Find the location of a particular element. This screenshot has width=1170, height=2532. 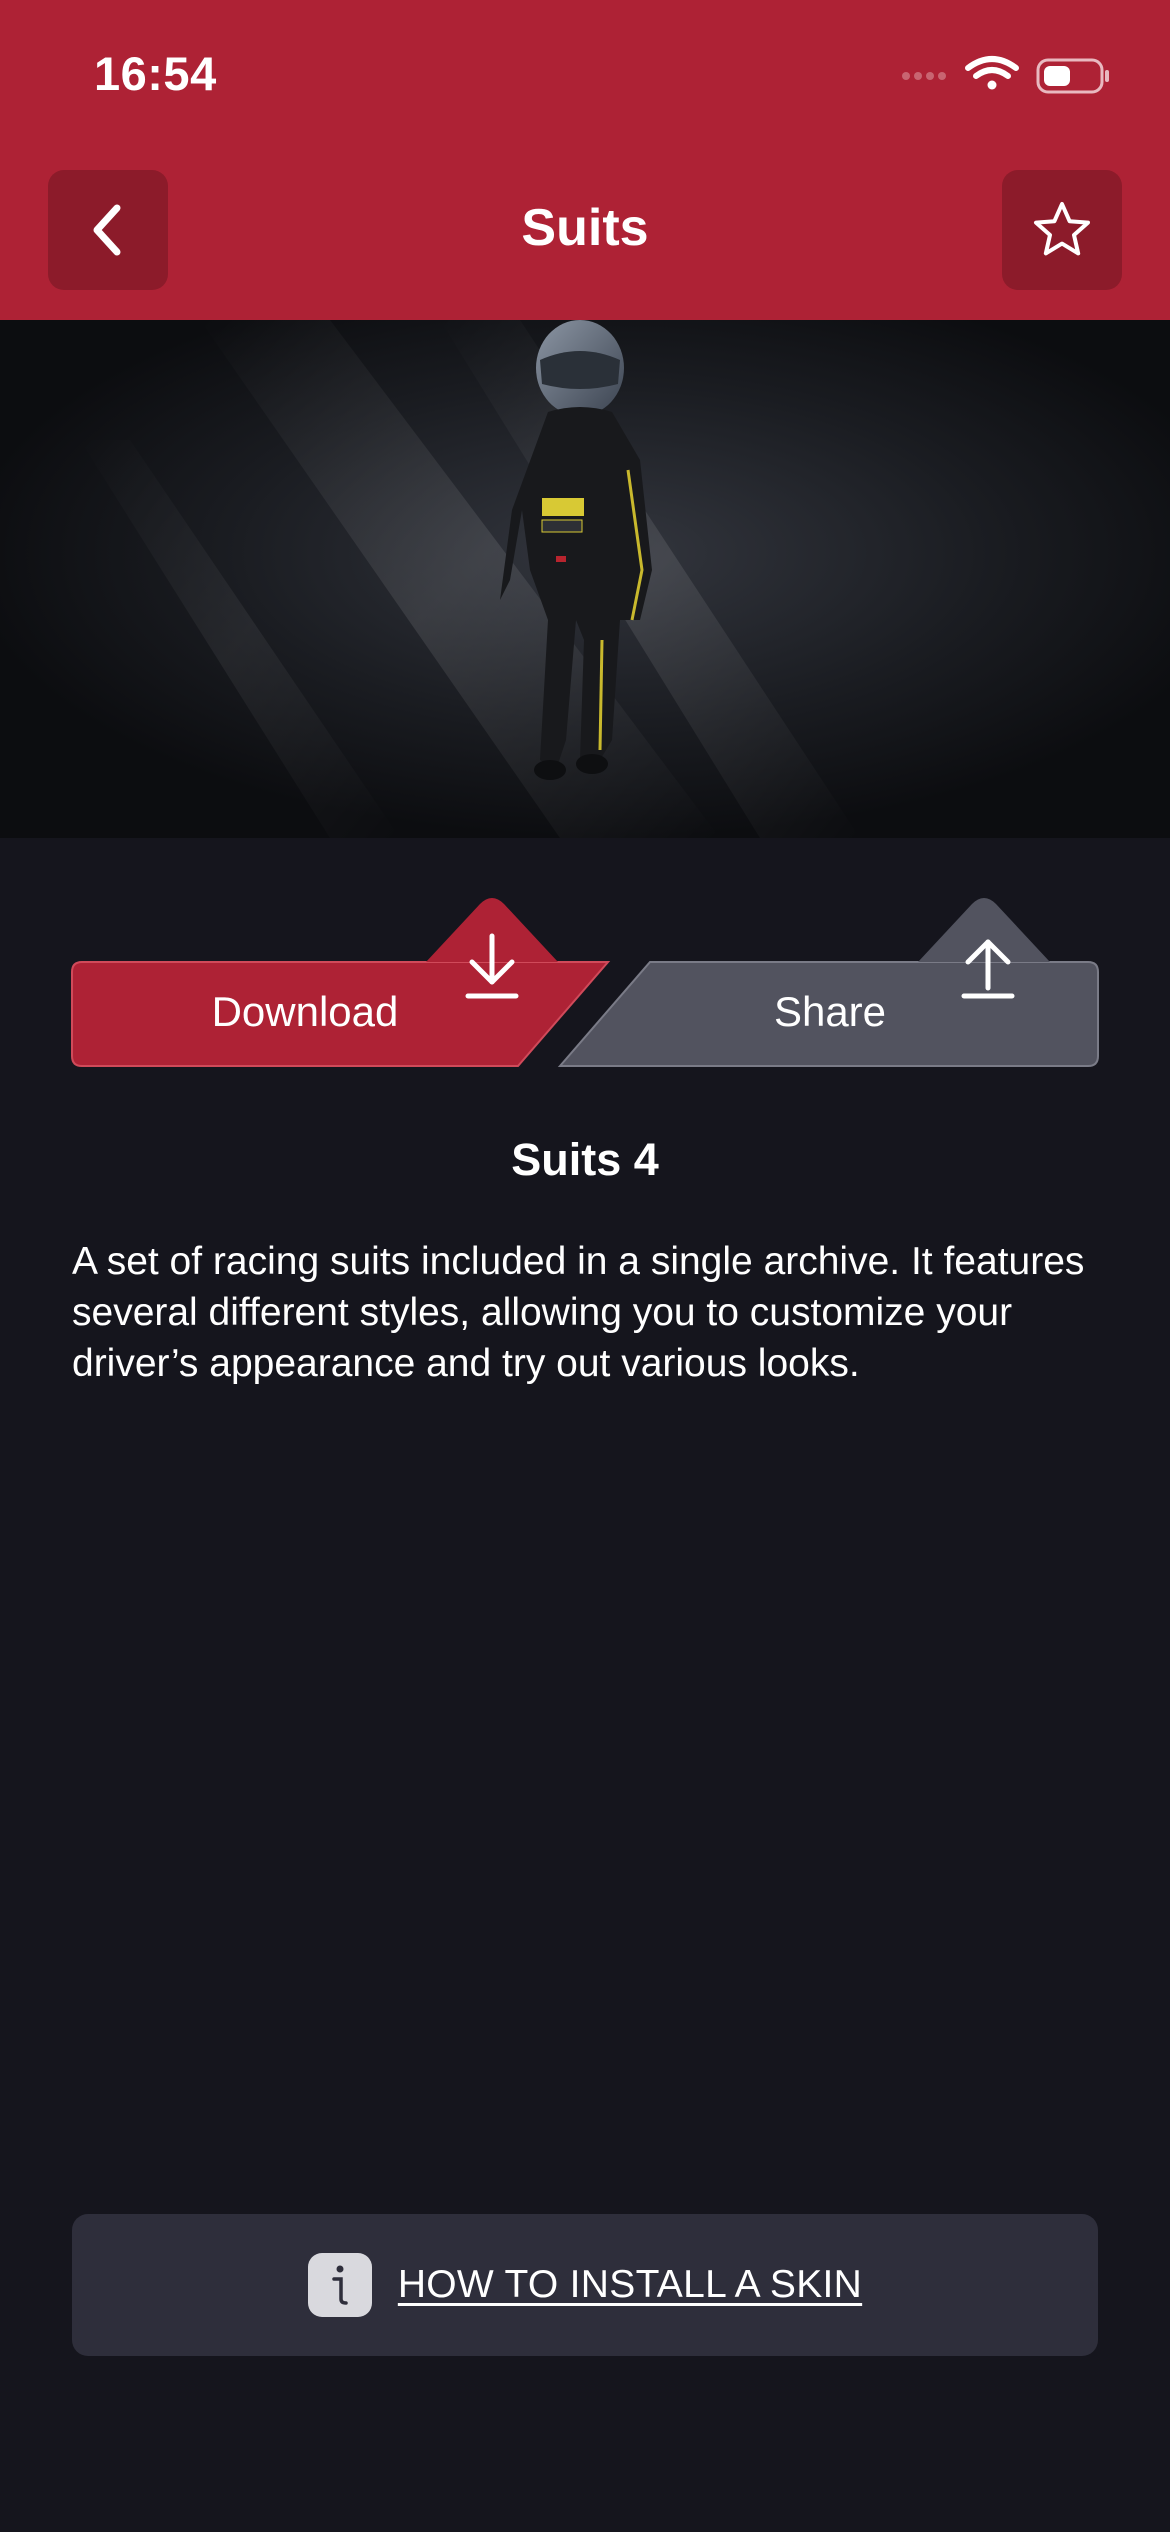

star-outline-icon is located at coordinates (1062, 229).